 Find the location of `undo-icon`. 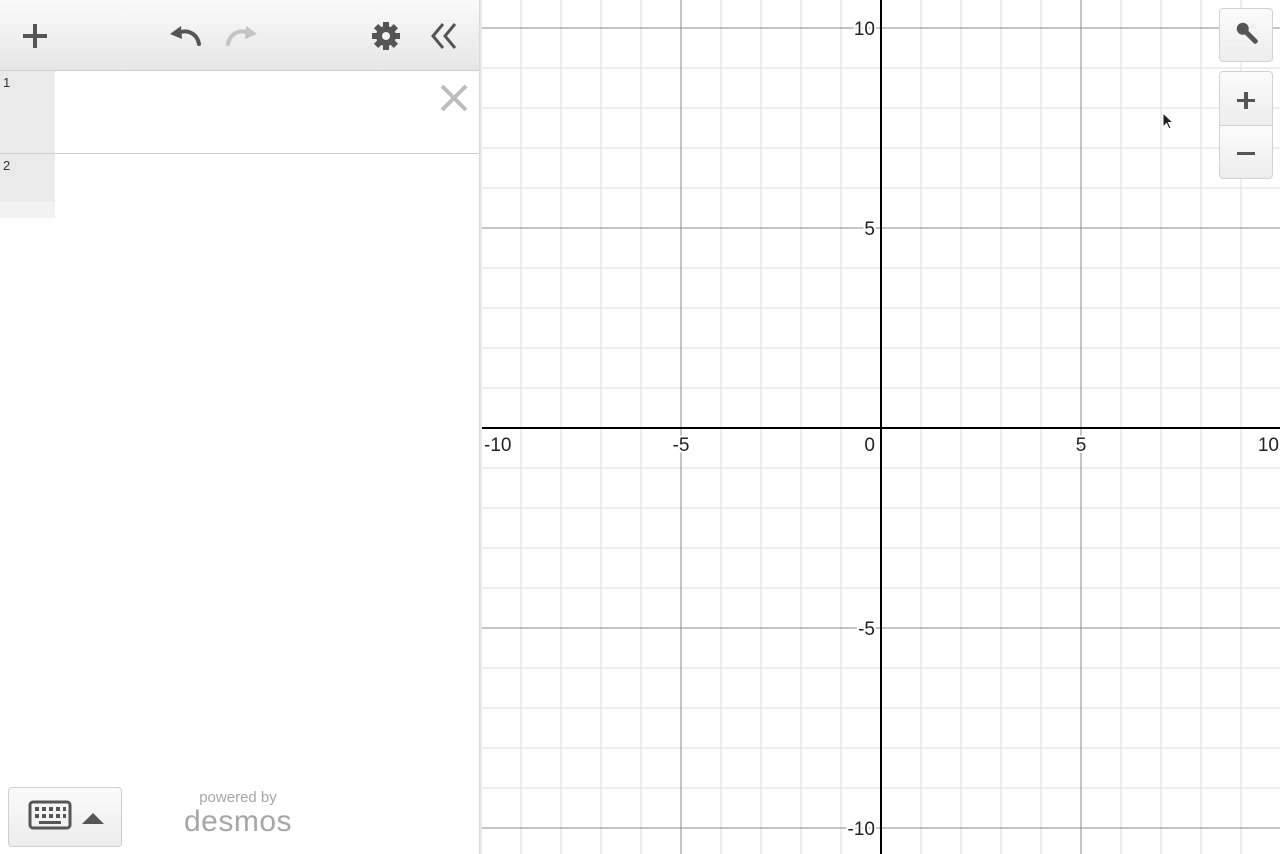

undo-icon is located at coordinates (185, 36).